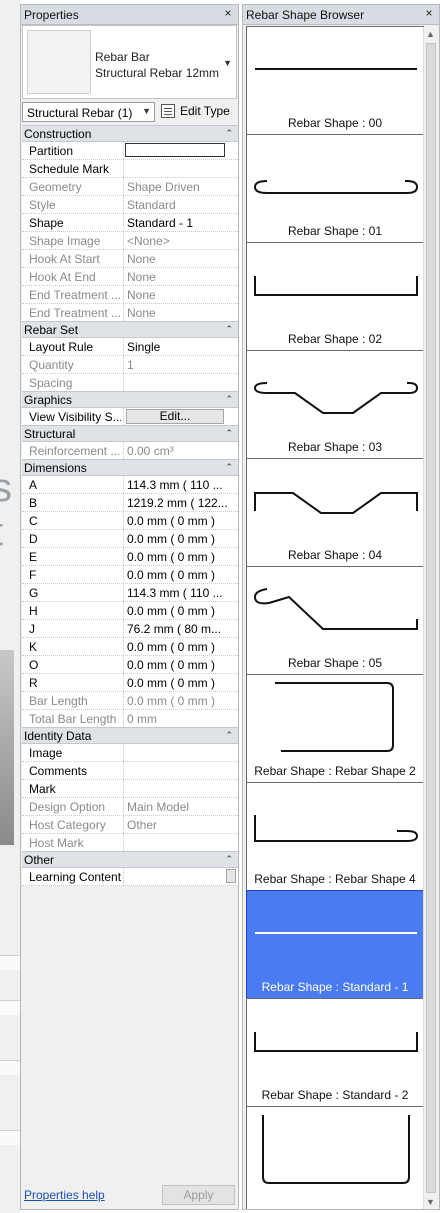 The image size is (440, 1213). Describe the element at coordinates (335, 1052) in the screenshot. I see `shape-cell: Rebar Shape : Standard - 2` at that location.